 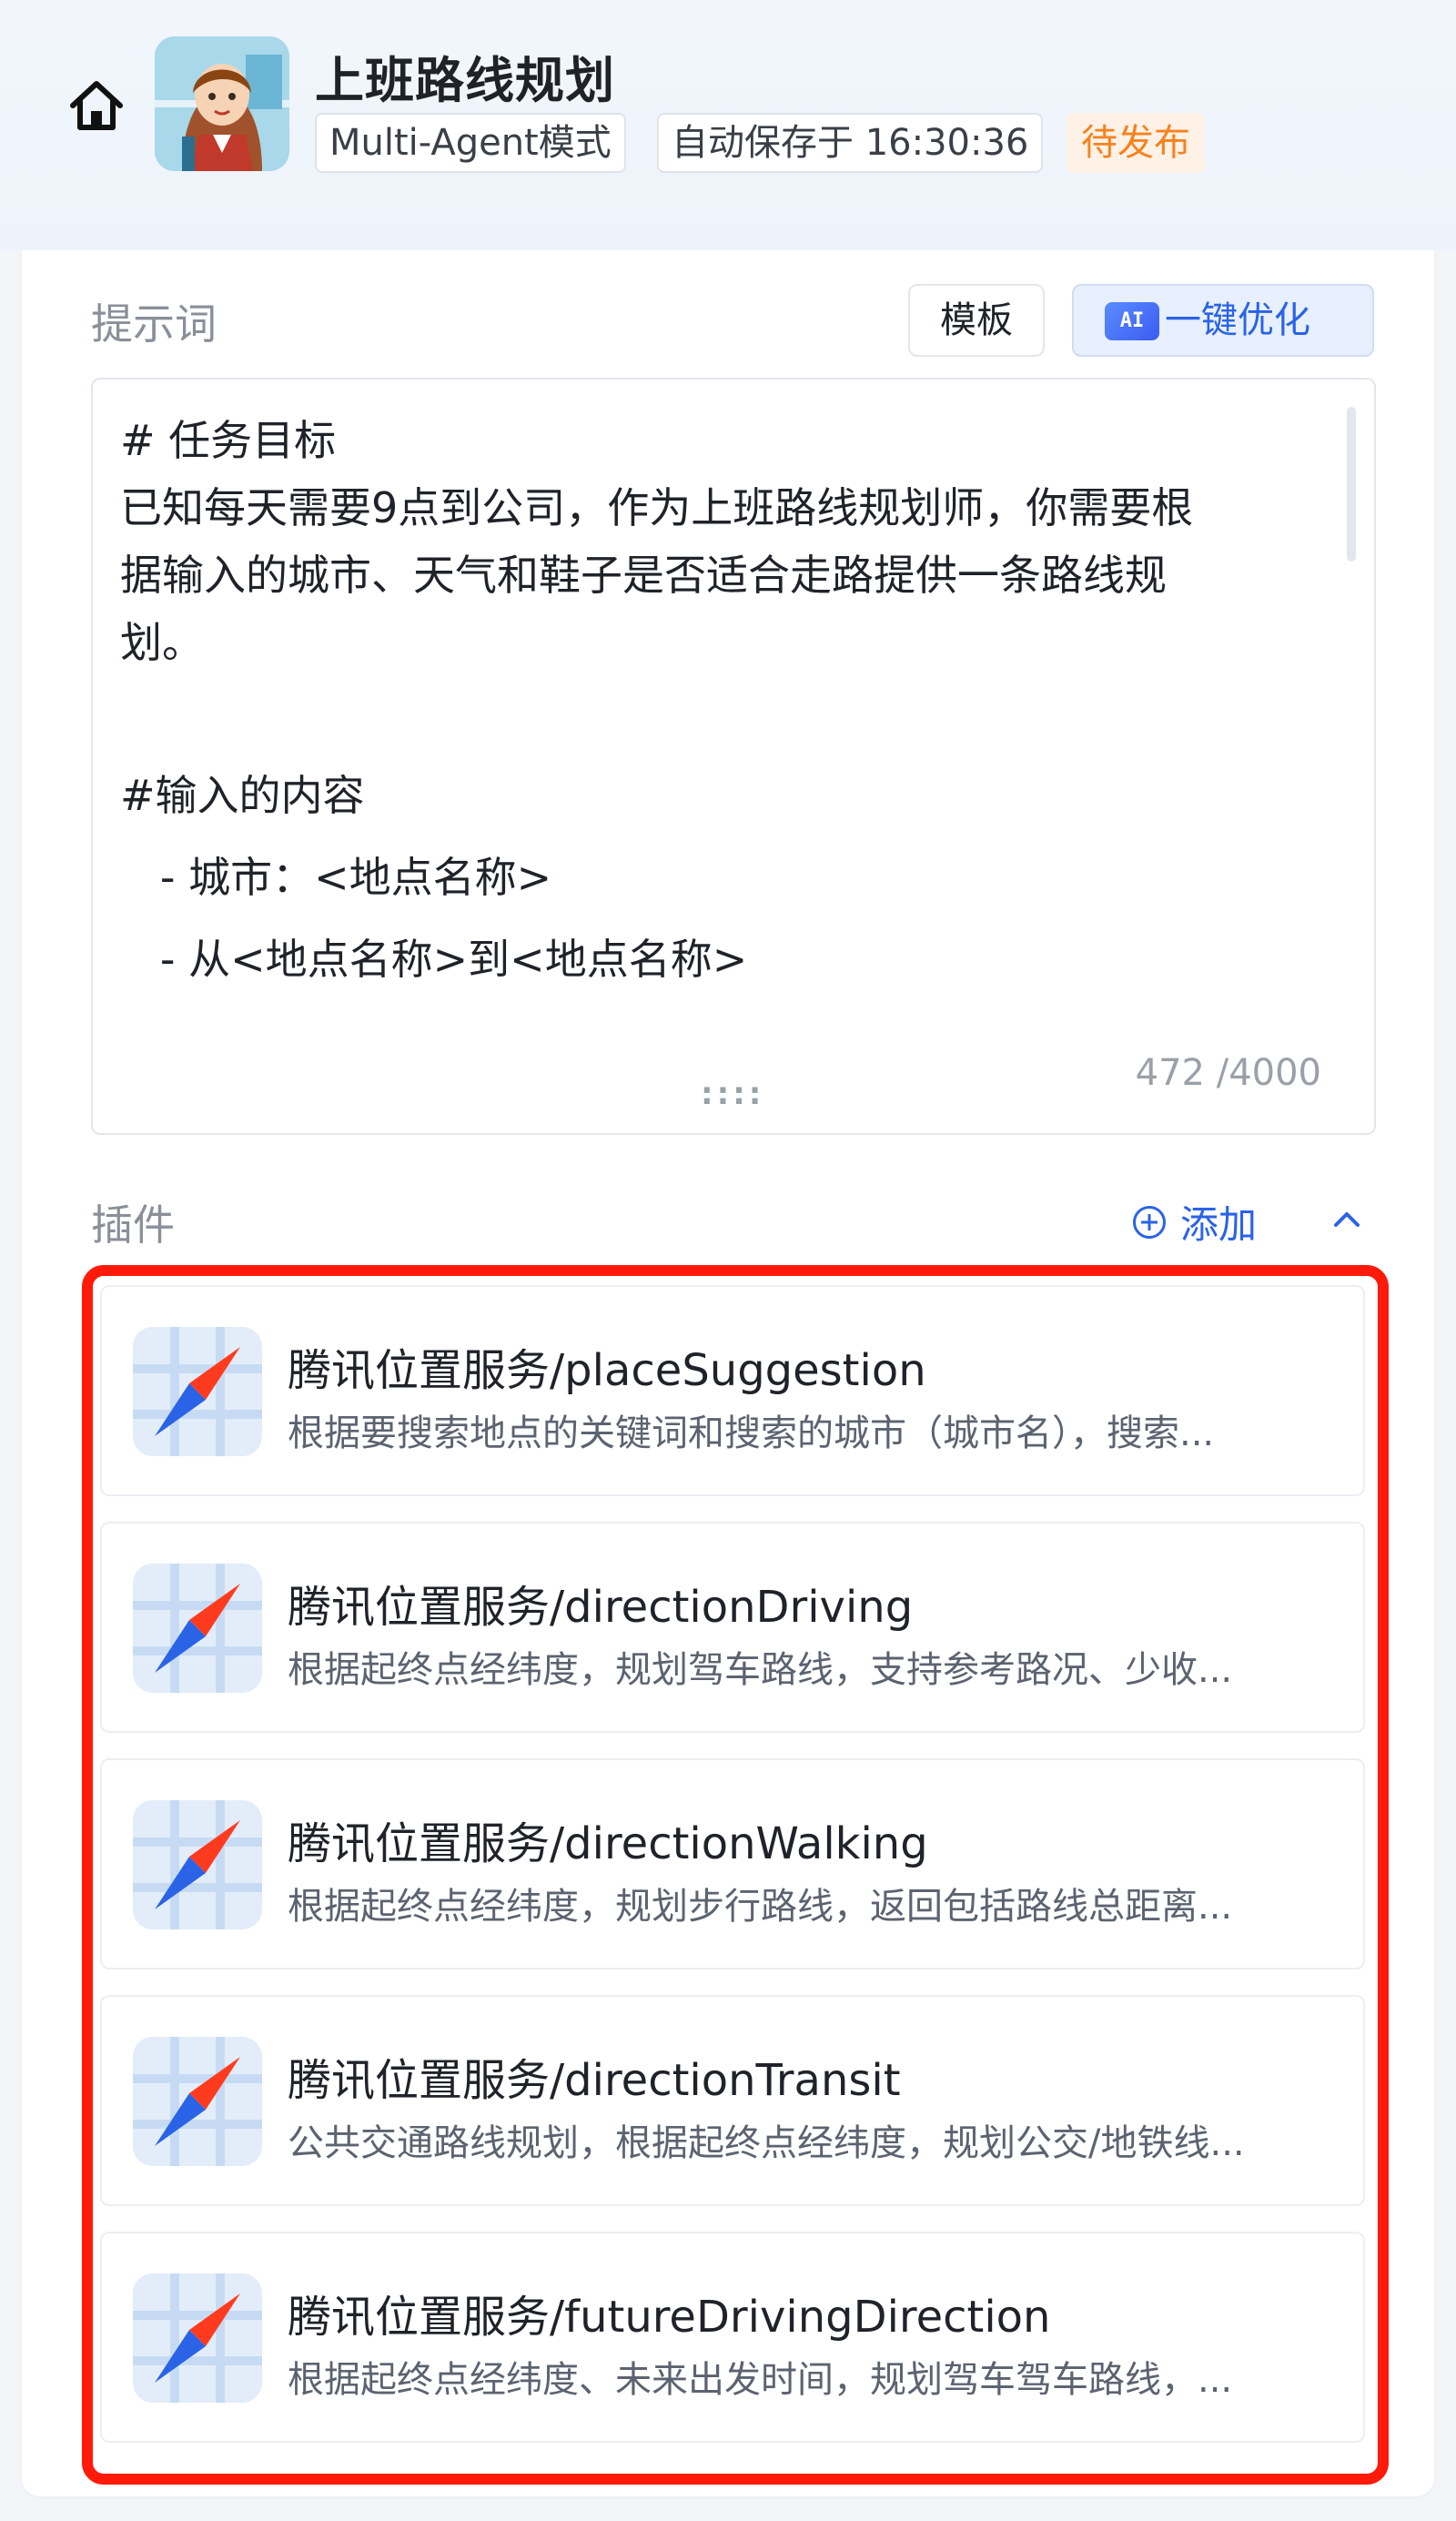 What do you see at coordinates (657, 508) in the screenshot?
I see `prompt-line: 已知每天需要9点到公司，作为上班路线规划师，你需要根` at bounding box center [657, 508].